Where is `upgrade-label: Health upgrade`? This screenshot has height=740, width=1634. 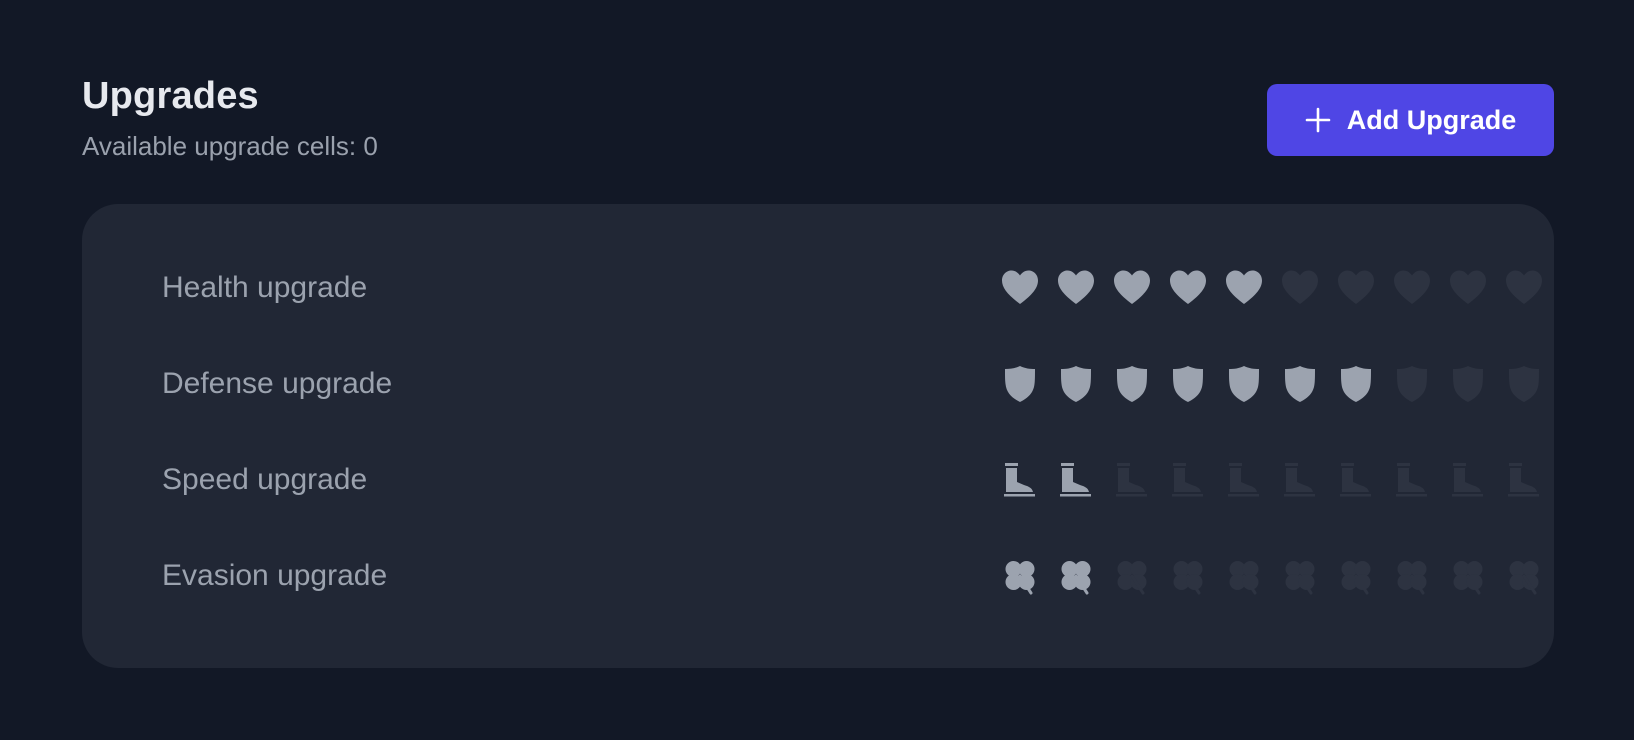 upgrade-label: Health upgrade is located at coordinates (265, 287).